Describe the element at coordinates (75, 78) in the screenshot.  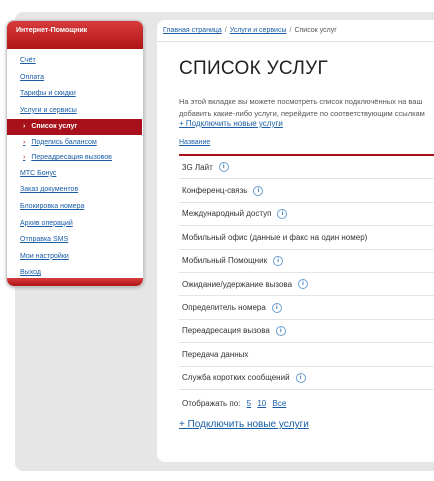
I see `sidebar-item-payment: Оплата` at that location.